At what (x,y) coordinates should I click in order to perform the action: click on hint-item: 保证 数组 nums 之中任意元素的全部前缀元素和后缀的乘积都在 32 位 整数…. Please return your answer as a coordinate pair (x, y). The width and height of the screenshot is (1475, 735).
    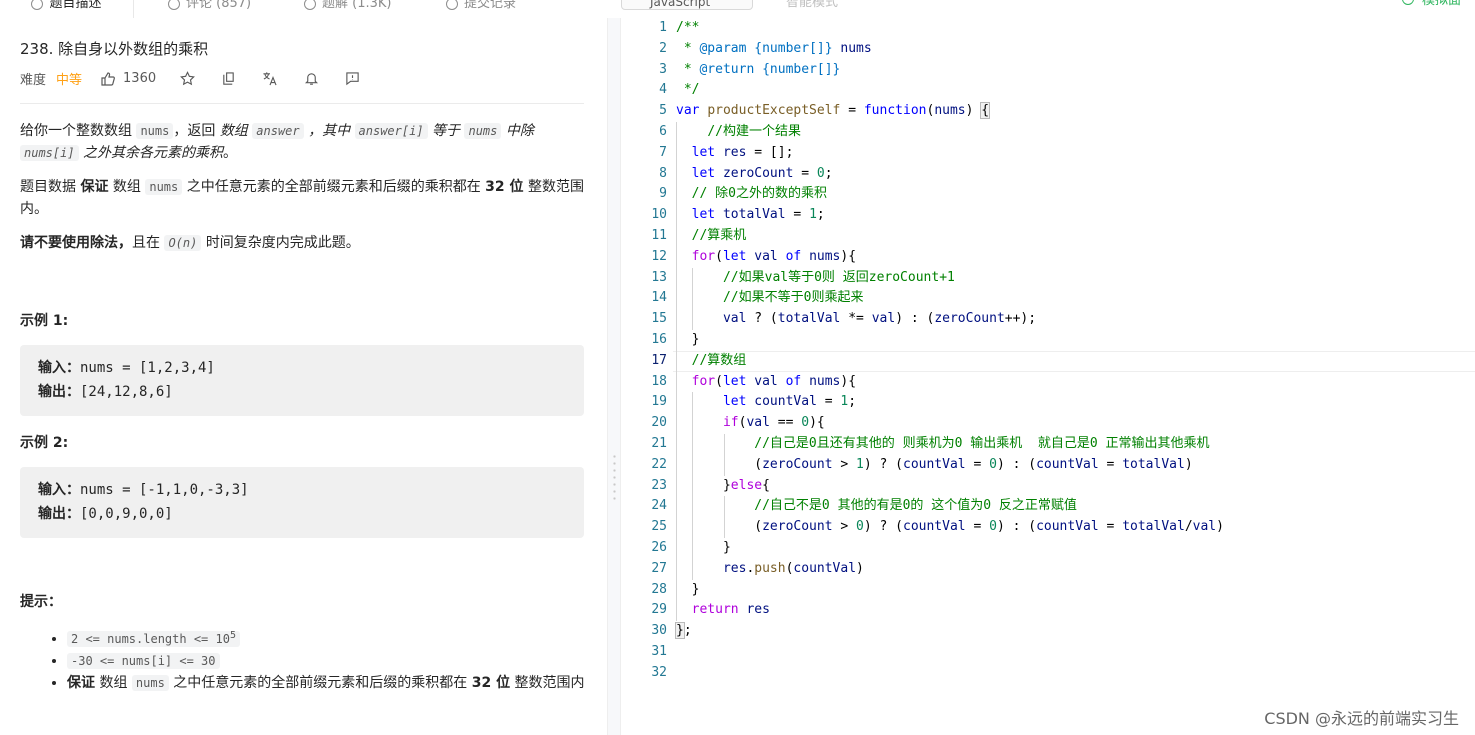
    Looking at the image, I should click on (326, 683).